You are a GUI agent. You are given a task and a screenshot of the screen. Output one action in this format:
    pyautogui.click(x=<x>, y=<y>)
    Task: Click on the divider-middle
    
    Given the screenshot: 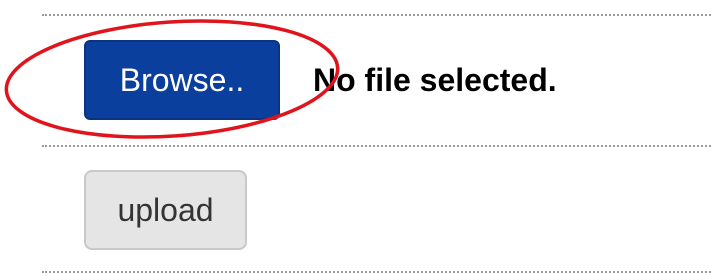 What is the action you would take?
    pyautogui.click(x=376, y=146)
    